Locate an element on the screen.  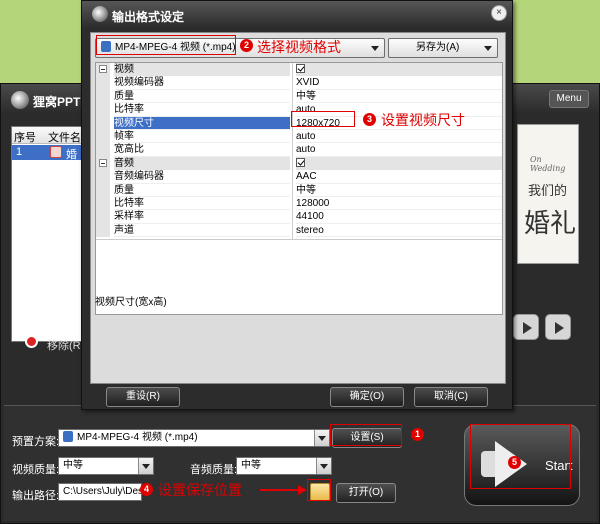
dialog-footer: 重设(R) 确定(O) 取消(C) is located at coordinates (298, 398).